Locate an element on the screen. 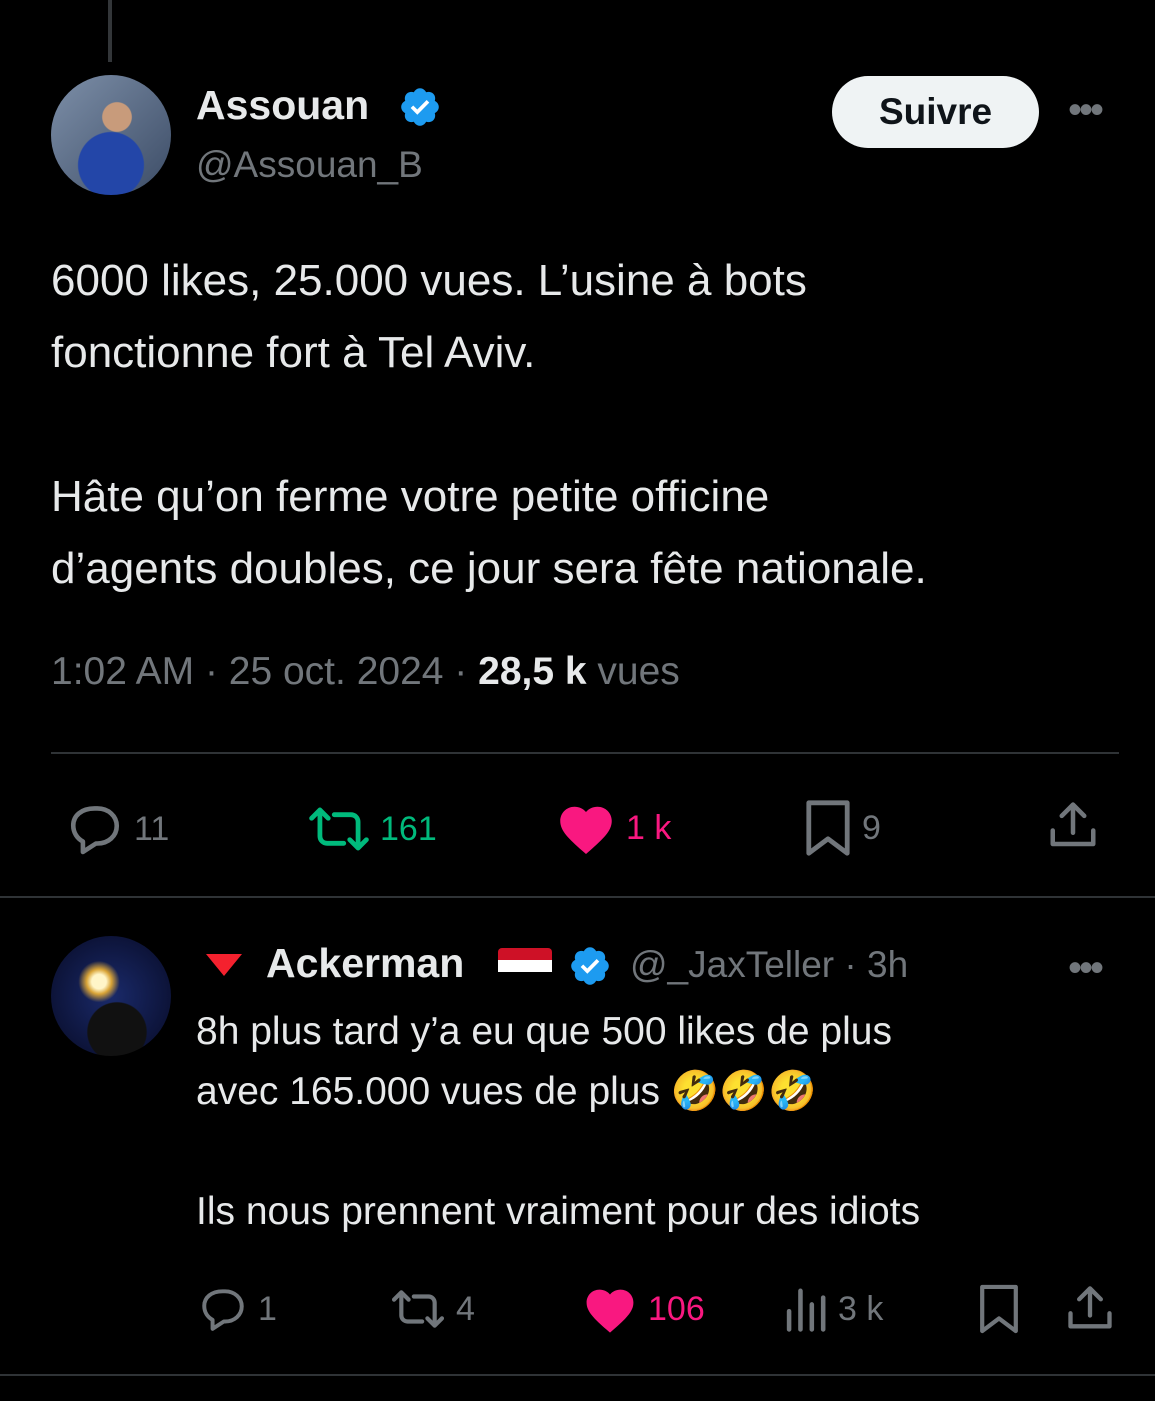  bookmark-count: 9 is located at coordinates (871, 827).